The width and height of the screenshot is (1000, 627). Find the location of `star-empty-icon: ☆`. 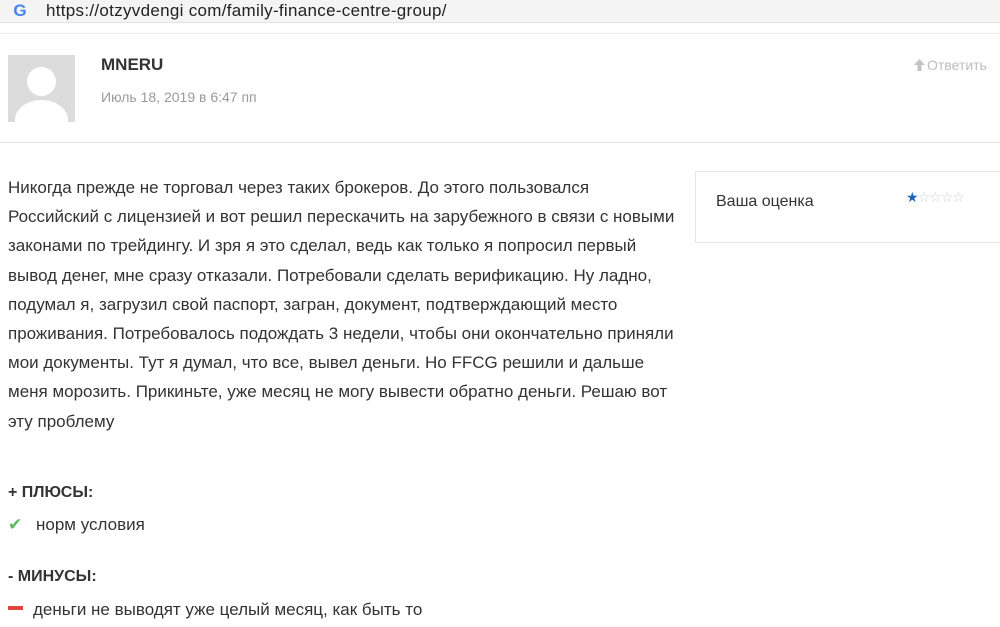

star-empty-icon: ☆ is located at coordinates (958, 197).